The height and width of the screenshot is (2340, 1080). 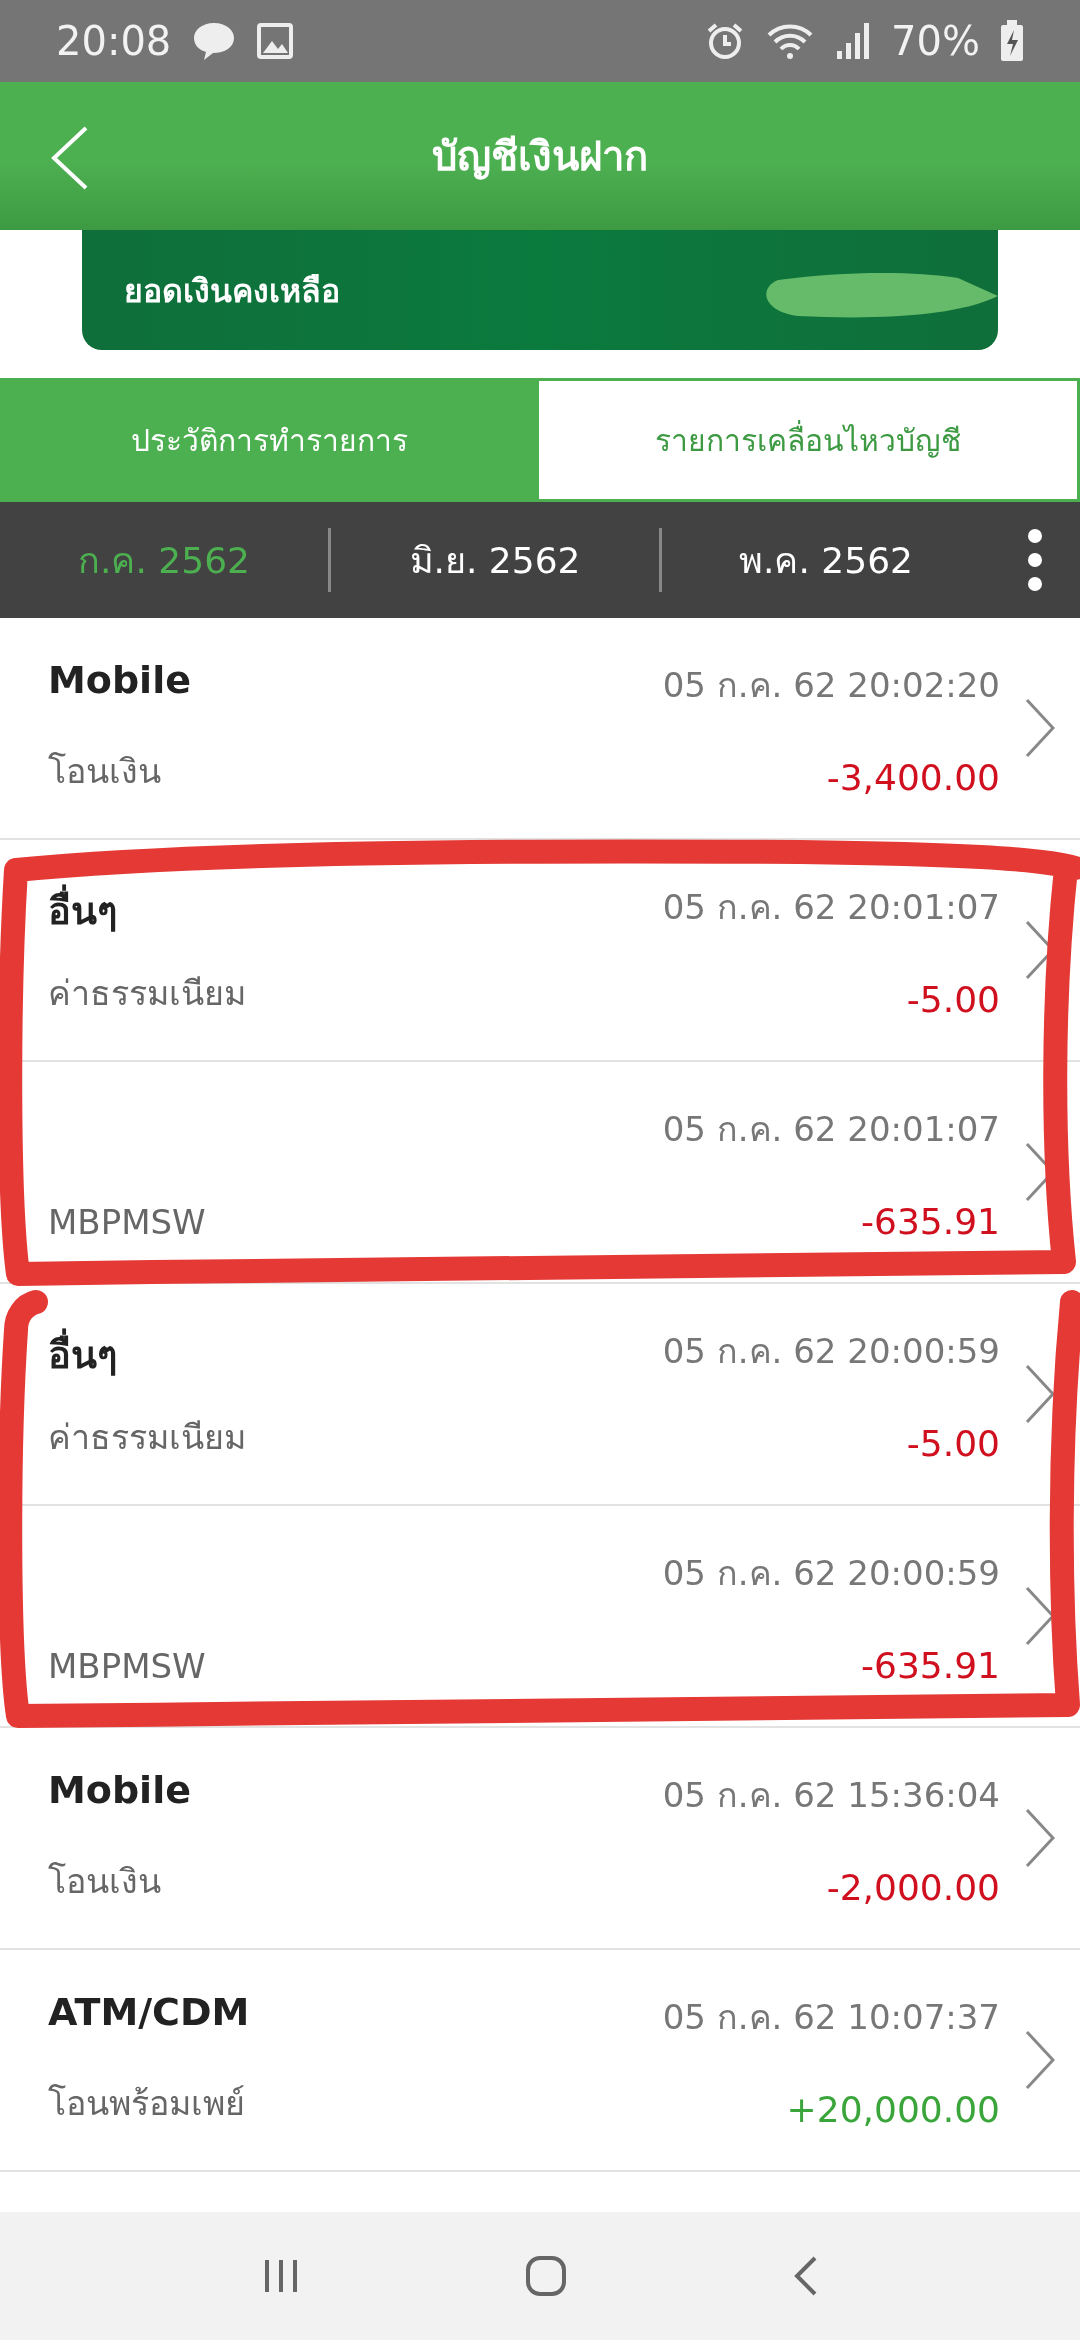 I want to click on transaction-row: อื่นๆ ค่าธรรมเนียม 05 ก.ค. 62 20:00:59 -5.00, so click(x=540, y=1395).